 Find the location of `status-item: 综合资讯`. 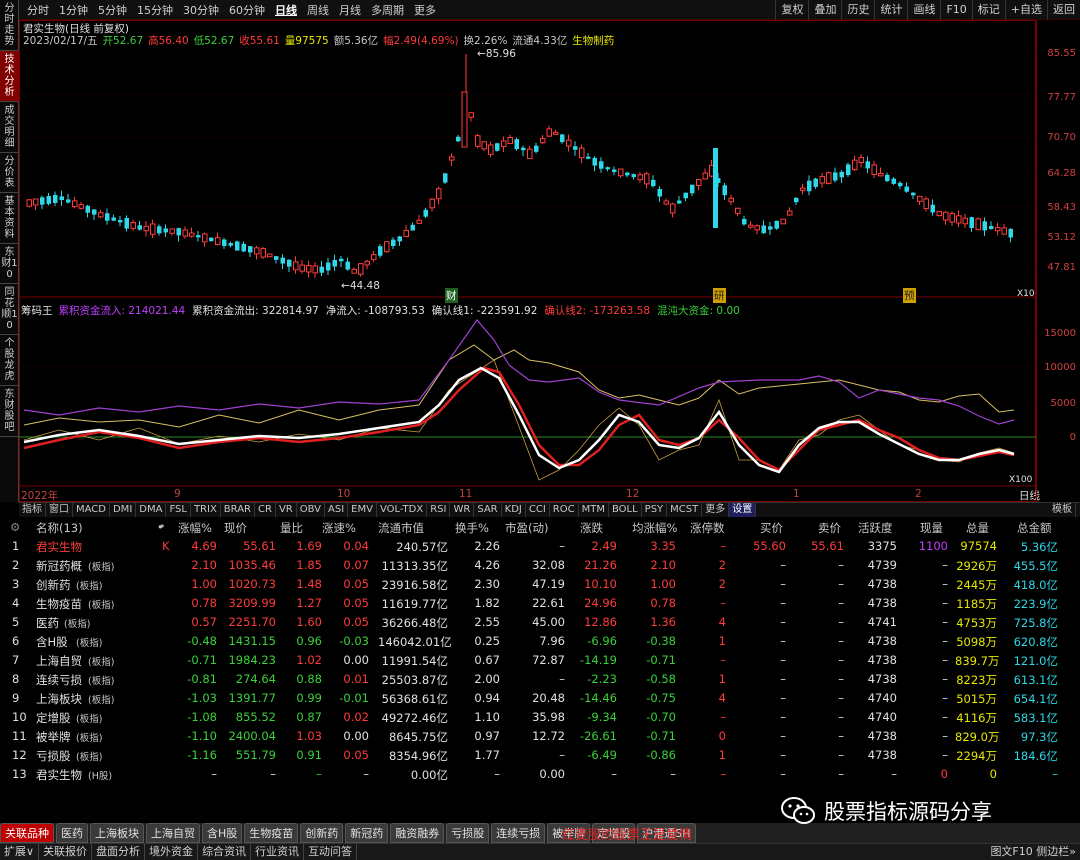

status-item: 综合资讯 is located at coordinates (225, 852).